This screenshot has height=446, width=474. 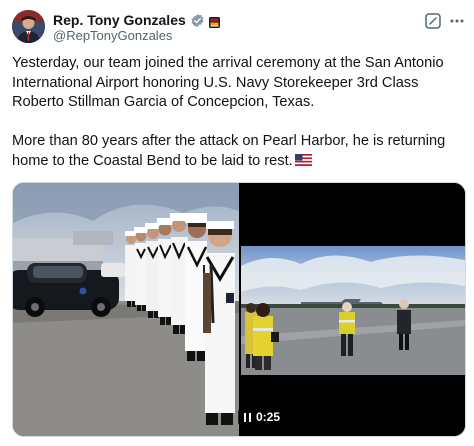 I want to click on video-duration-badge: 0:25, so click(x=262, y=417).